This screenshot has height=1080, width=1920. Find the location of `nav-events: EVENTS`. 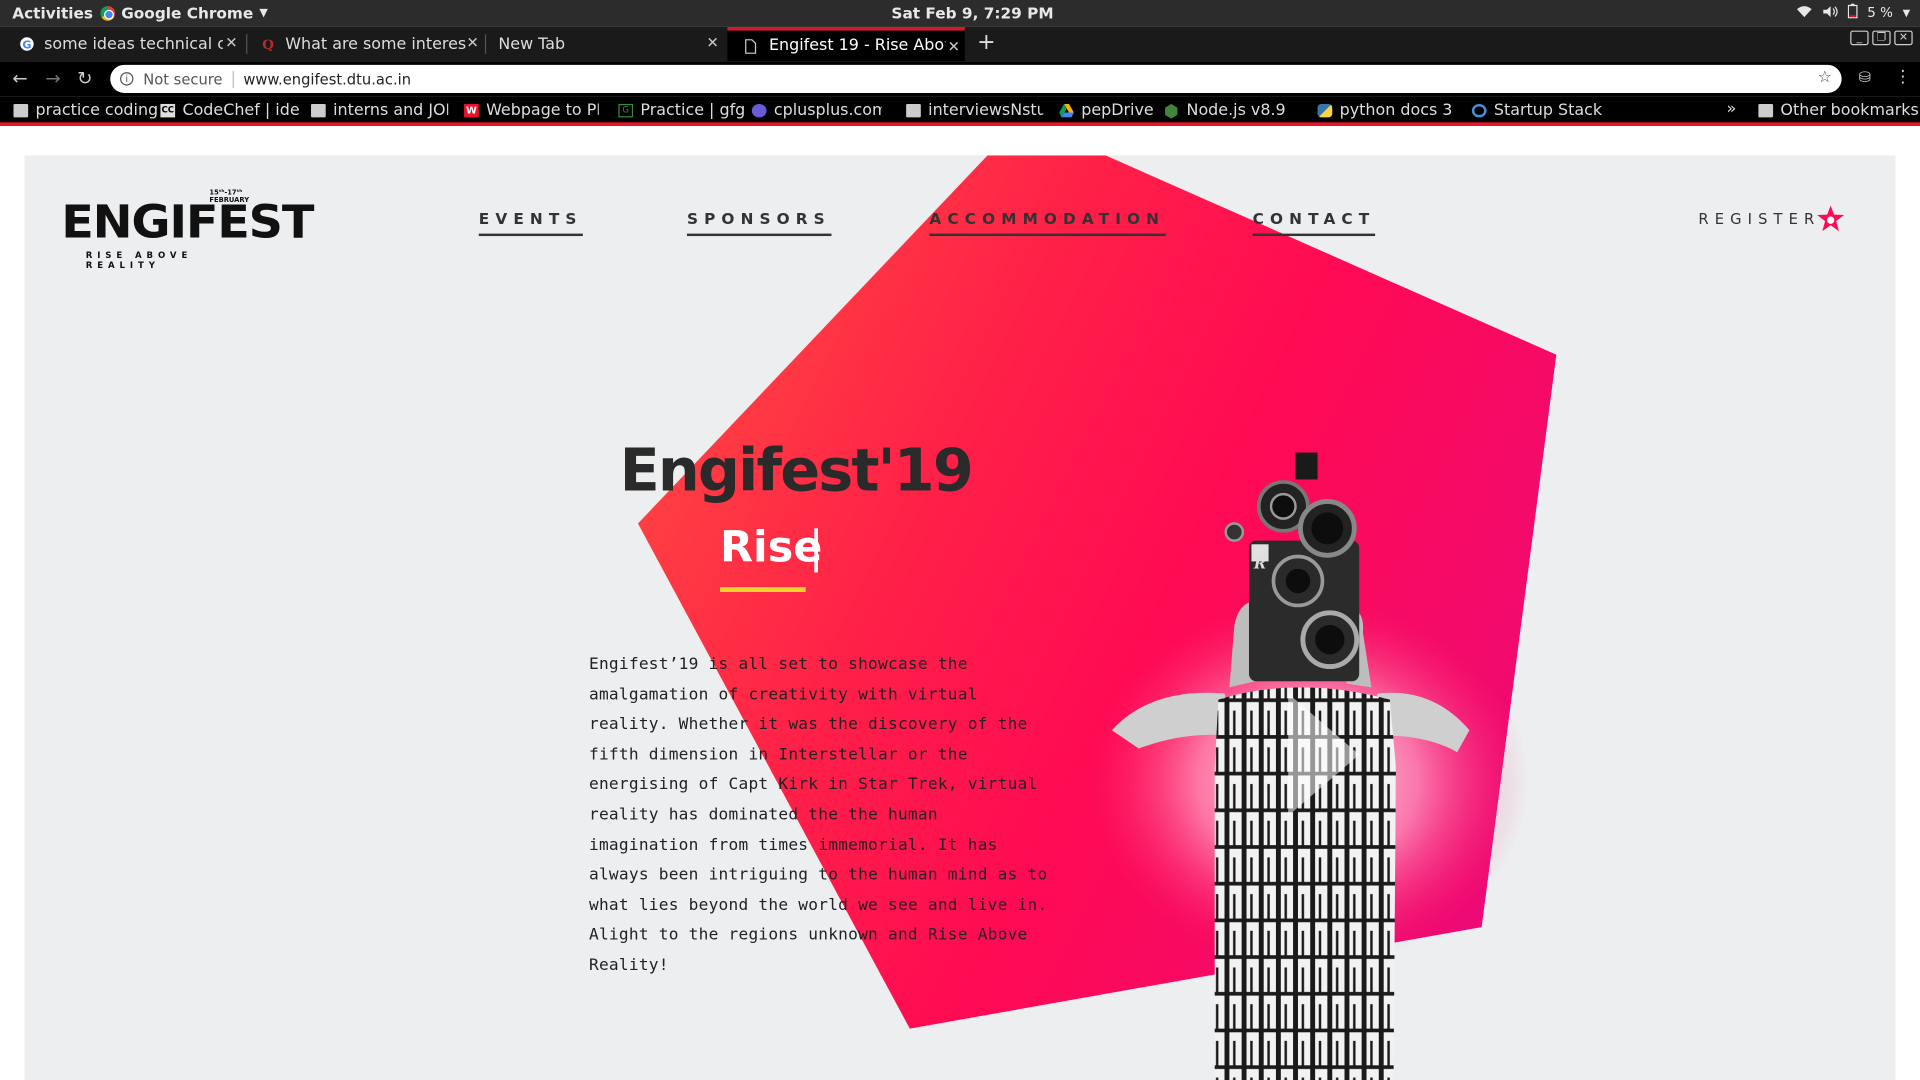

nav-events: EVENTS is located at coordinates (530, 223).